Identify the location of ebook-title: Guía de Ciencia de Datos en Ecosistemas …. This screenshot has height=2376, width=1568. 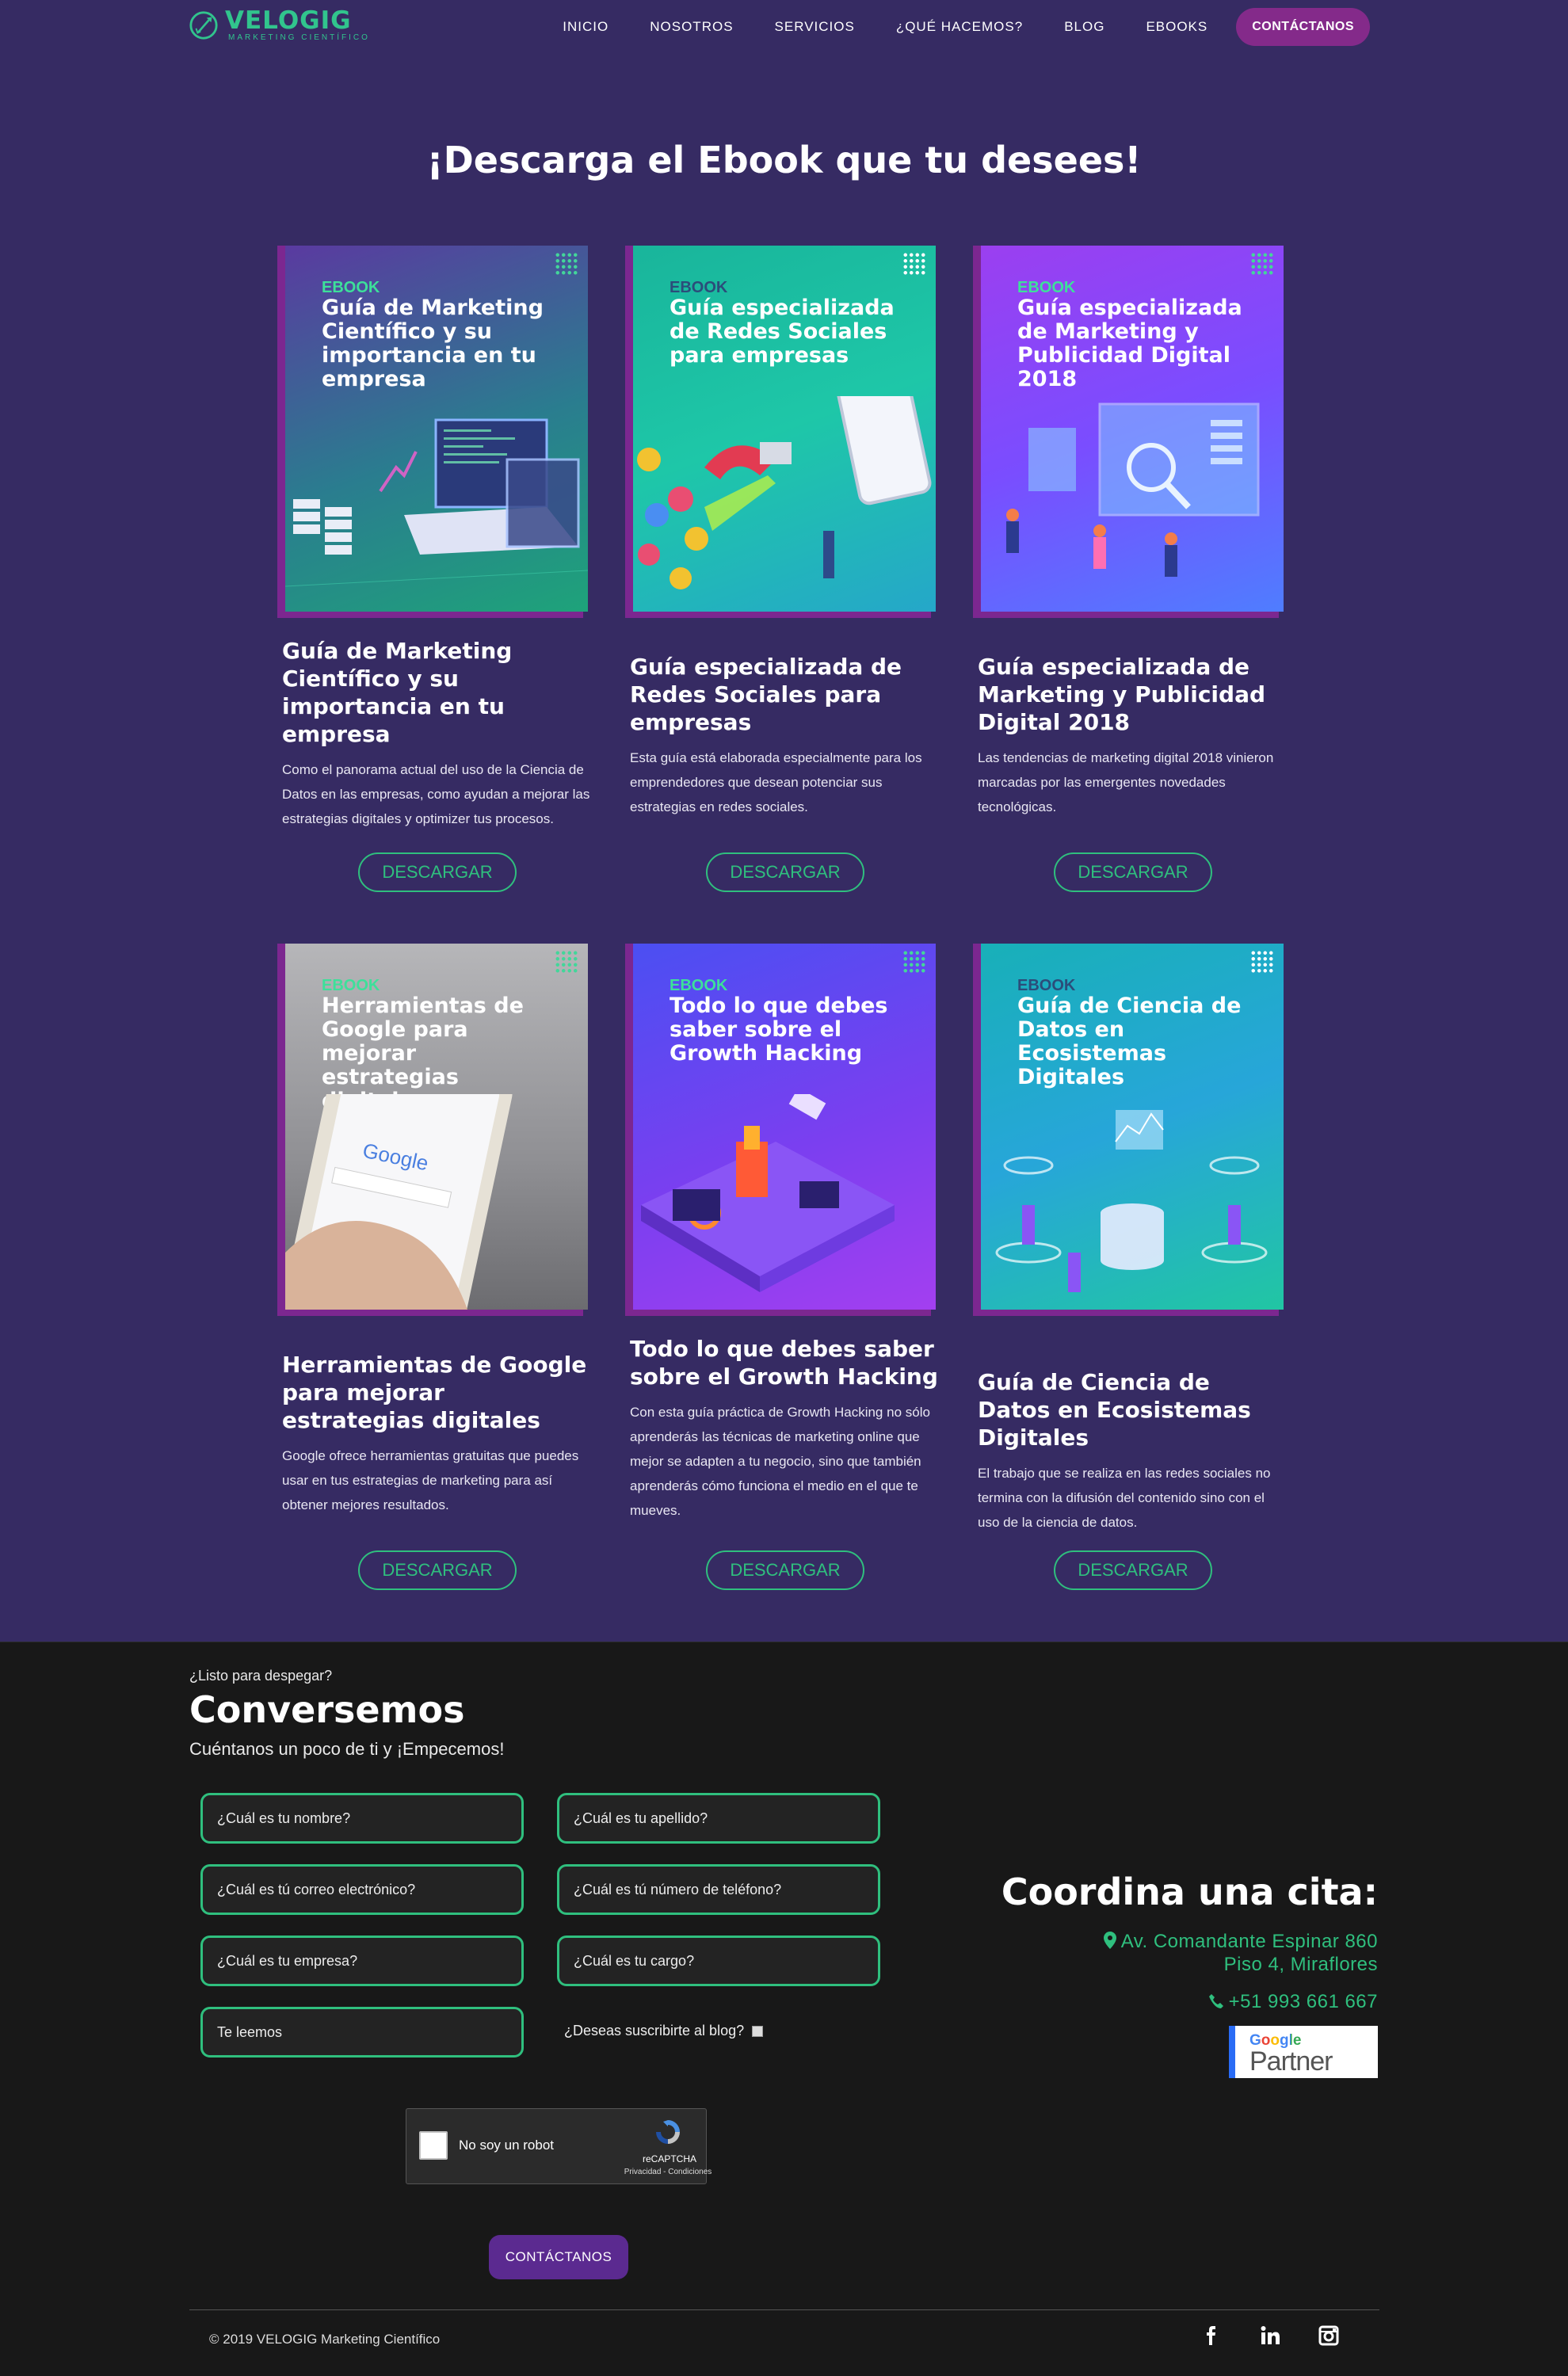
(1114, 1410).